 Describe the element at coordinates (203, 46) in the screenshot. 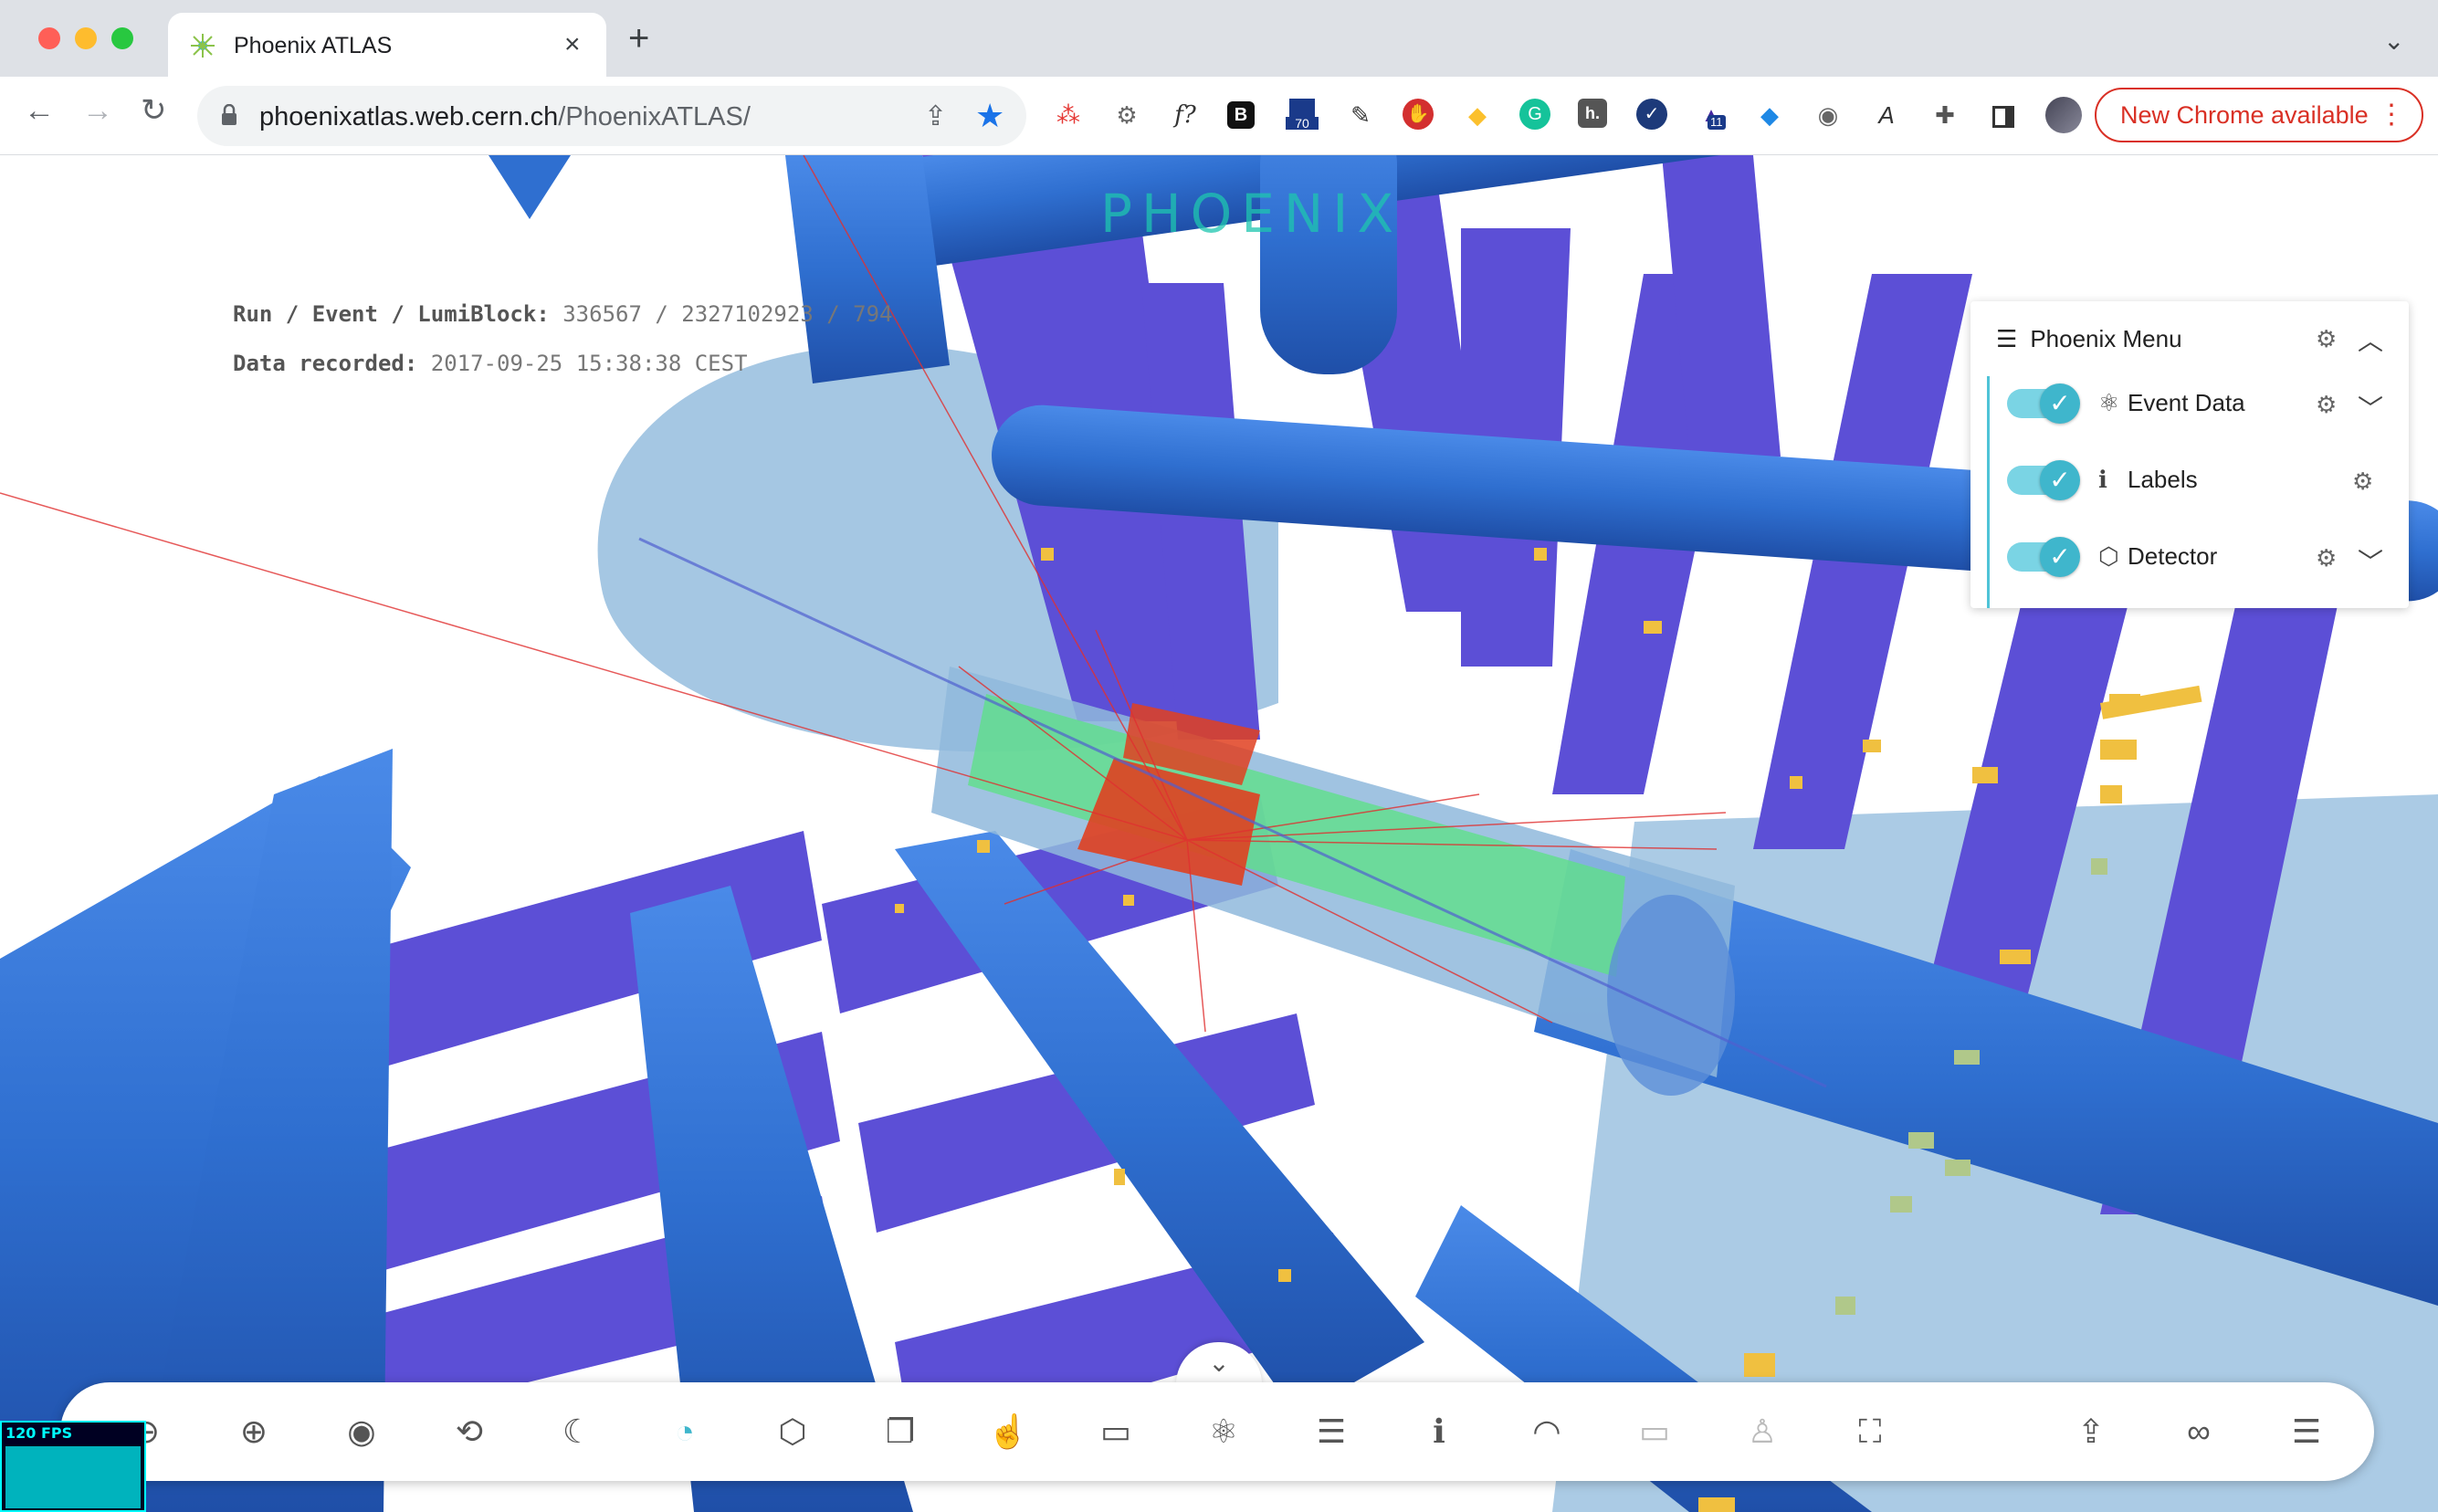

I see `phoenix-favicon-icon` at that location.